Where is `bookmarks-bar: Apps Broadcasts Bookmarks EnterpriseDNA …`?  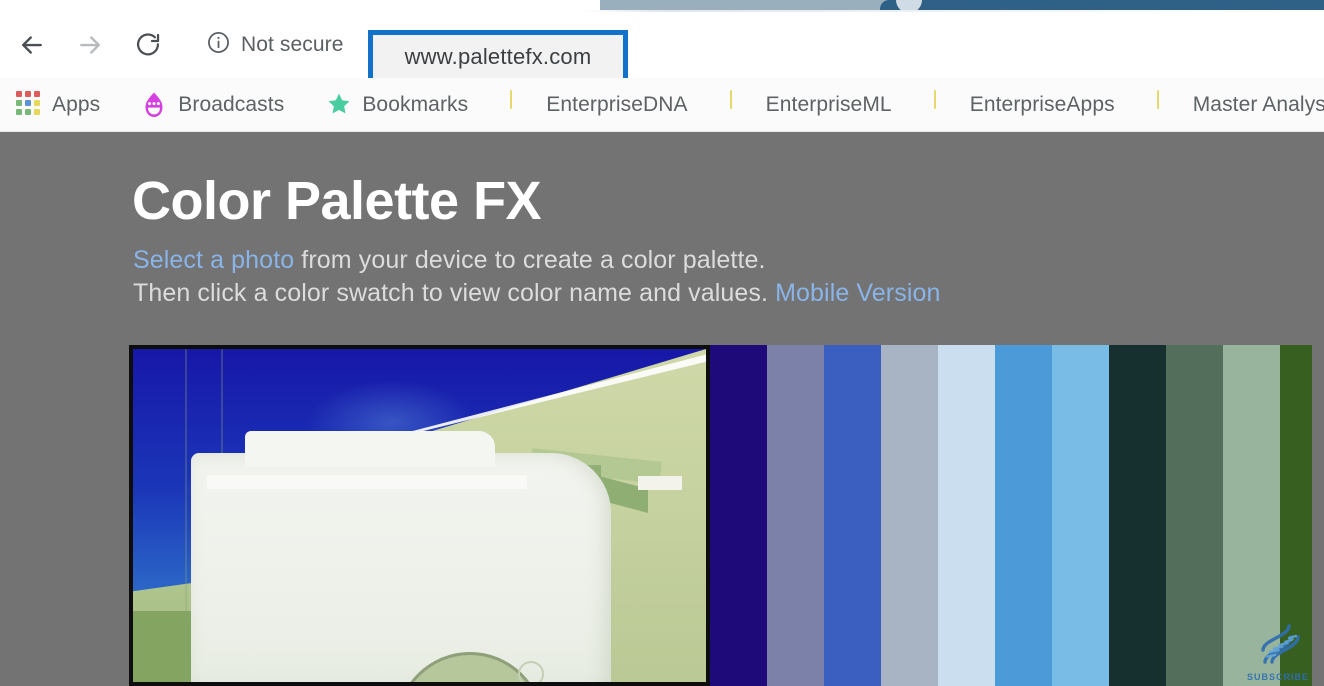 bookmarks-bar: Apps Broadcasts Bookmarks EnterpriseDNA … is located at coordinates (662, 105).